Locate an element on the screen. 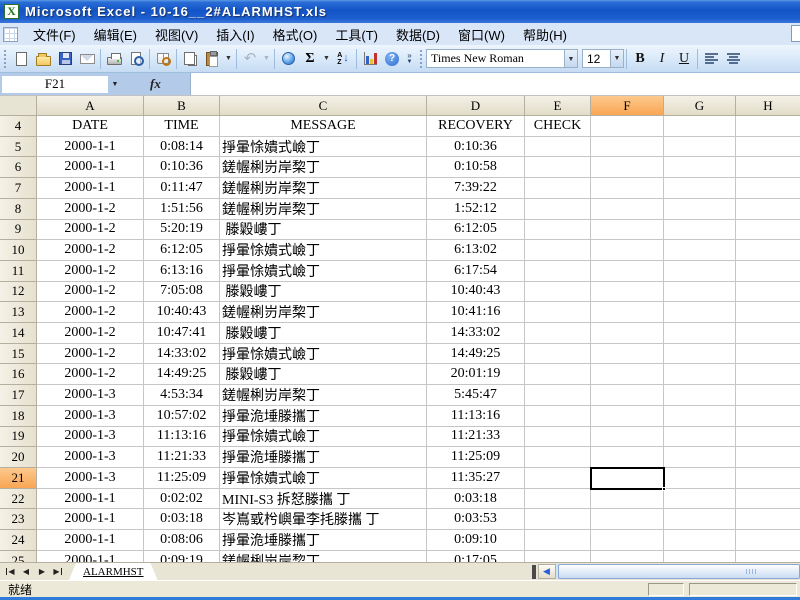 This screenshot has width=800, height=600. cell-F6 is located at coordinates (627, 168).